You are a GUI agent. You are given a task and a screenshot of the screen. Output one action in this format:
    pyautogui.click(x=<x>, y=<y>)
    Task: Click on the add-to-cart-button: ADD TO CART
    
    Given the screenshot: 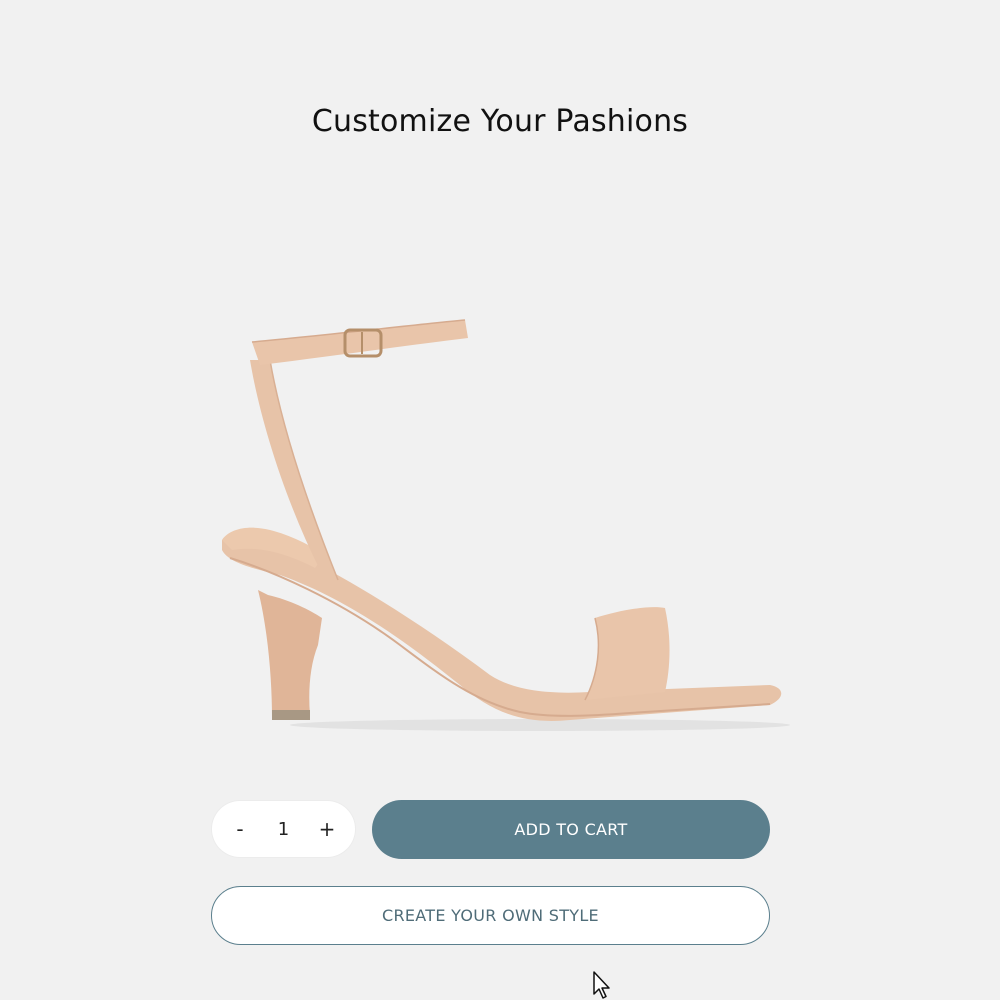 What is the action you would take?
    pyautogui.click(x=571, y=829)
    